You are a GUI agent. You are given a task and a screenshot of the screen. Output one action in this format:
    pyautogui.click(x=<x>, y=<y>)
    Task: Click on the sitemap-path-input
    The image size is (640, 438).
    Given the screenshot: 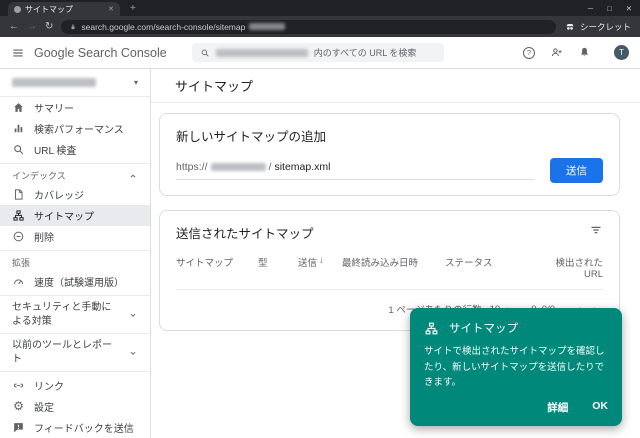 What is the action you would take?
    pyautogui.click(x=314, y=167)
    